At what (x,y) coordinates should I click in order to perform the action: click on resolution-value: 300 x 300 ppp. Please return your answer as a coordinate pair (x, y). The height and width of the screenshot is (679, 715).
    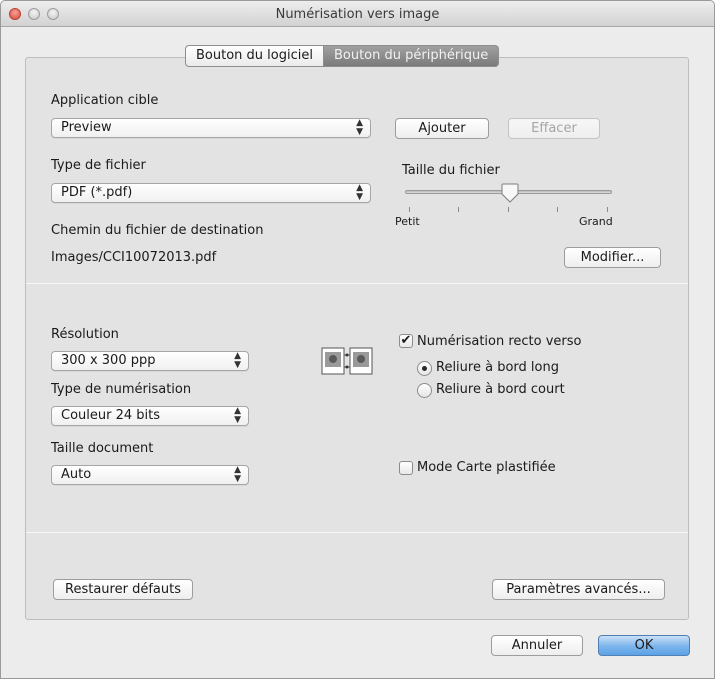
    Looking at the image, I should click on (108, 360).